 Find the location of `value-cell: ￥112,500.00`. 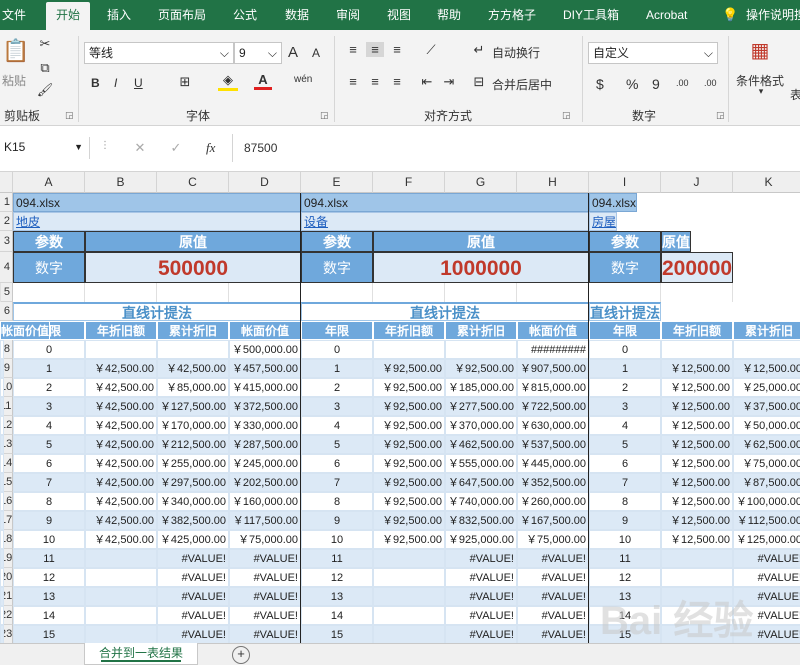

value-cell: ￥112,500.00 is located at coordinates (766, 520).